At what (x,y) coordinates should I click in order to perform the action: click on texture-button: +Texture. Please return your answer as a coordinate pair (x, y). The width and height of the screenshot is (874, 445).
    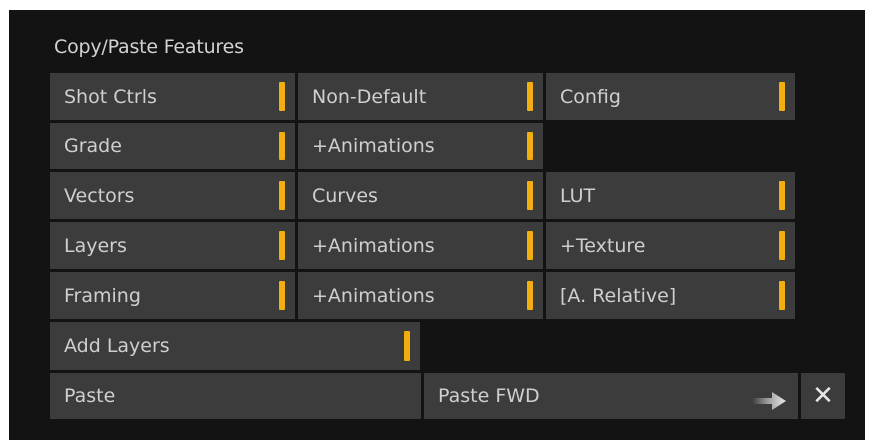
    Looking at the image, I should click on (670, 245).